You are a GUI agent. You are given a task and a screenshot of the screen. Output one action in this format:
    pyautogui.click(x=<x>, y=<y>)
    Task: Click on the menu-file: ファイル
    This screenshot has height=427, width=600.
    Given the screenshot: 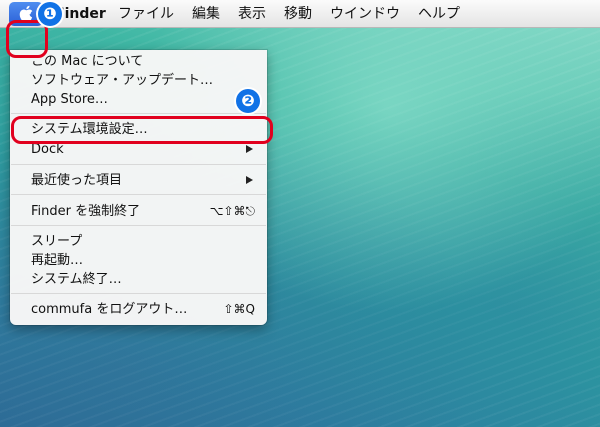 What is the action you would take?
    pyautogui.click(x=146, y=14)
    